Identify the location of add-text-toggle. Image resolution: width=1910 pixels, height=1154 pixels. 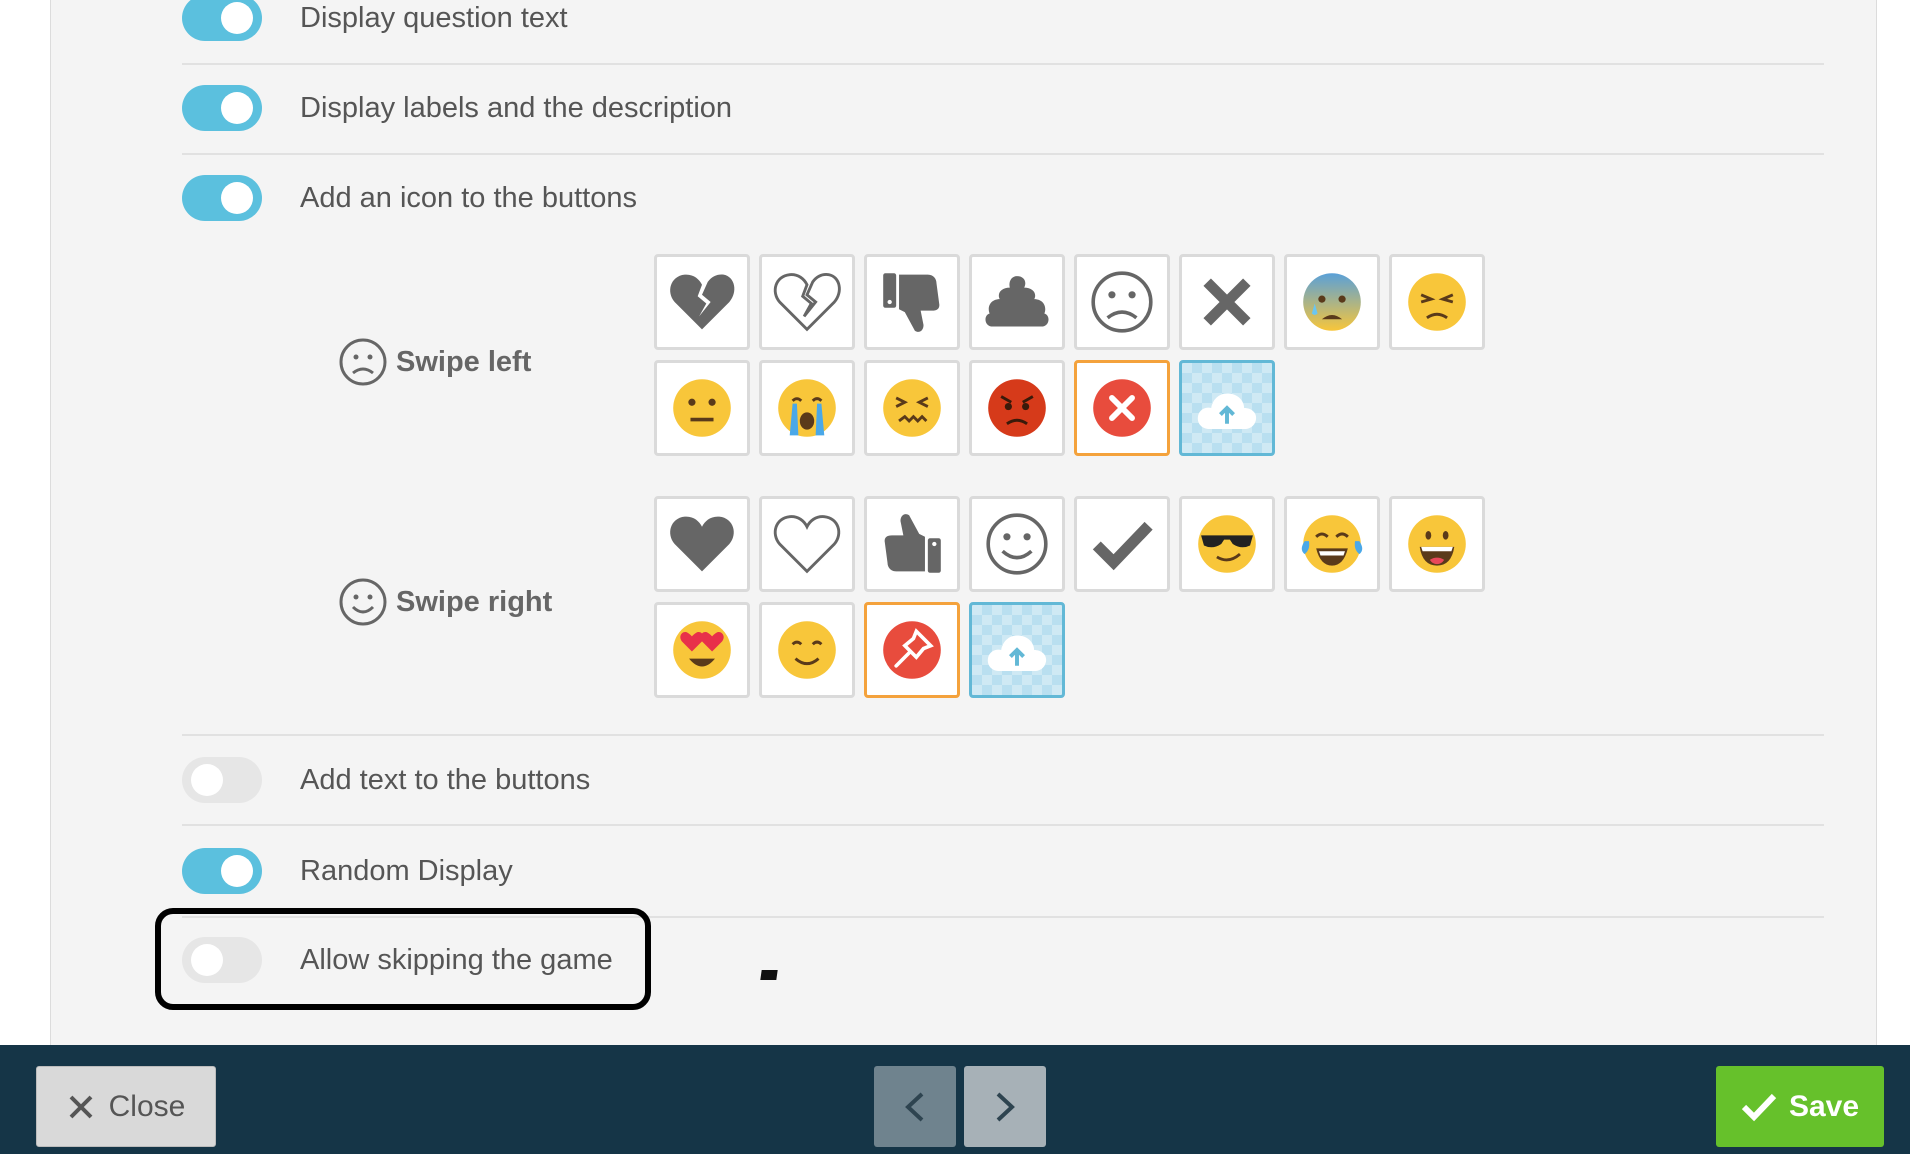
(222, 780).